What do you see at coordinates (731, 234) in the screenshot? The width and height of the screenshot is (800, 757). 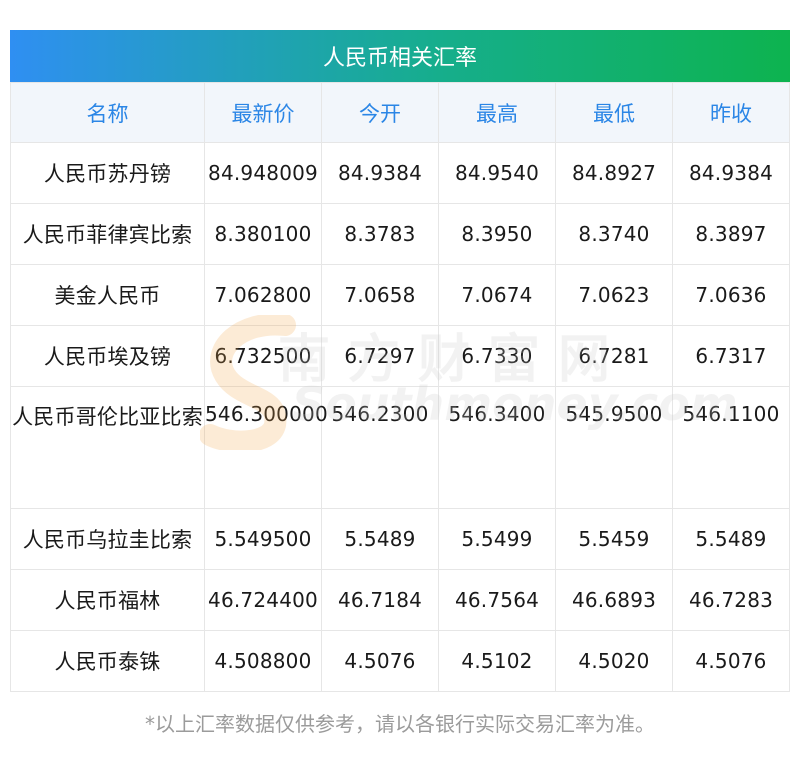 I see `prev-close-price: 8.3897` at bounding box center [731, 234].